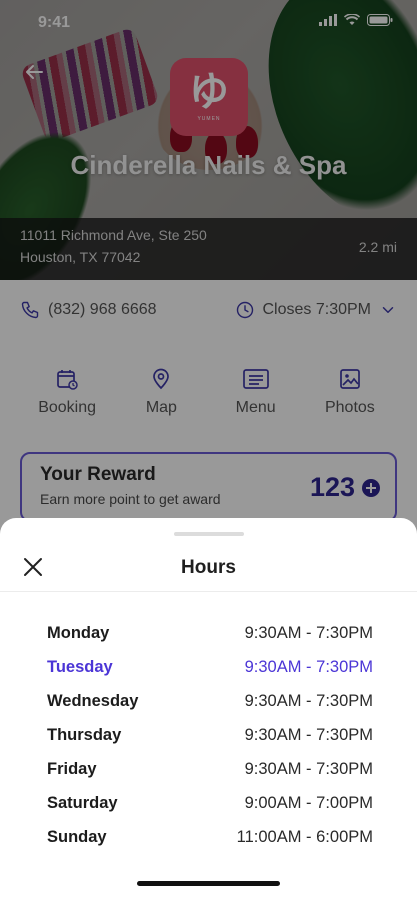 The height and width of the screenshot is (900, 417). What do you see at coordinates (210, 633) in the screenshot?
I see `hours-row-monday: Monday 9:30AM - 7:30PM` at bounding box center [210, 633].